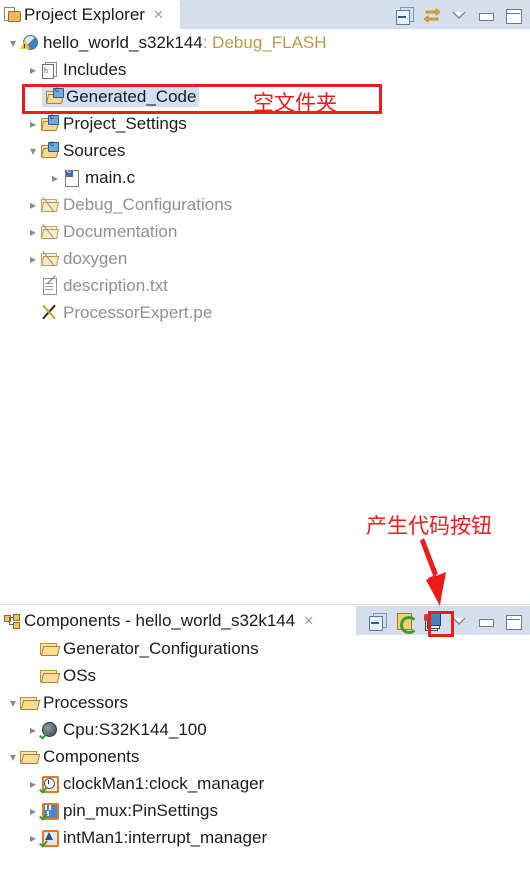  What do you see at coordinates (86, 702) in the screenshot?
I see `tree-item-label: Processors` at bounding box center [86, 702].